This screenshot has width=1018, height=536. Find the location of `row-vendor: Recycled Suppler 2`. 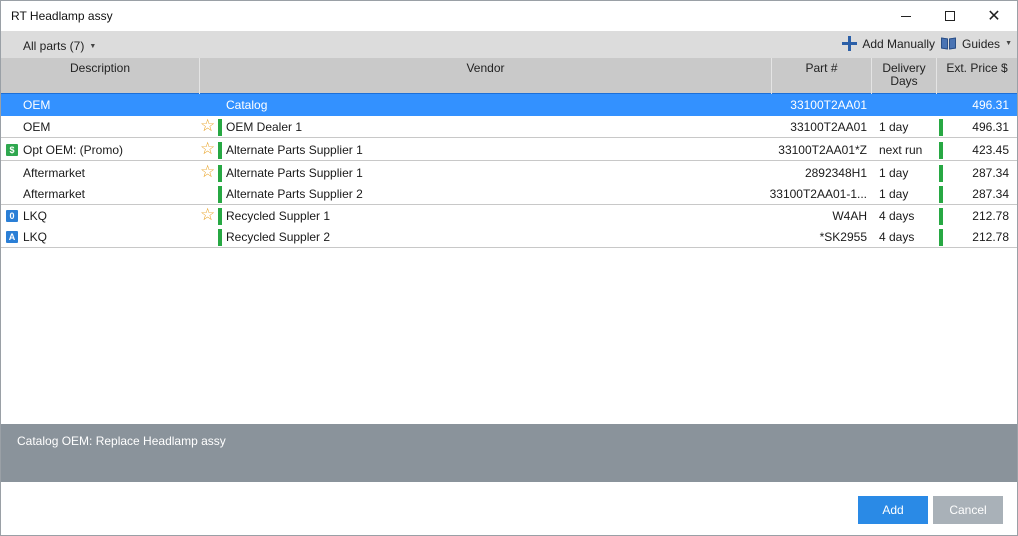

row-vendor: Recycled Suppler 2 is located at coordinates (278, 237).